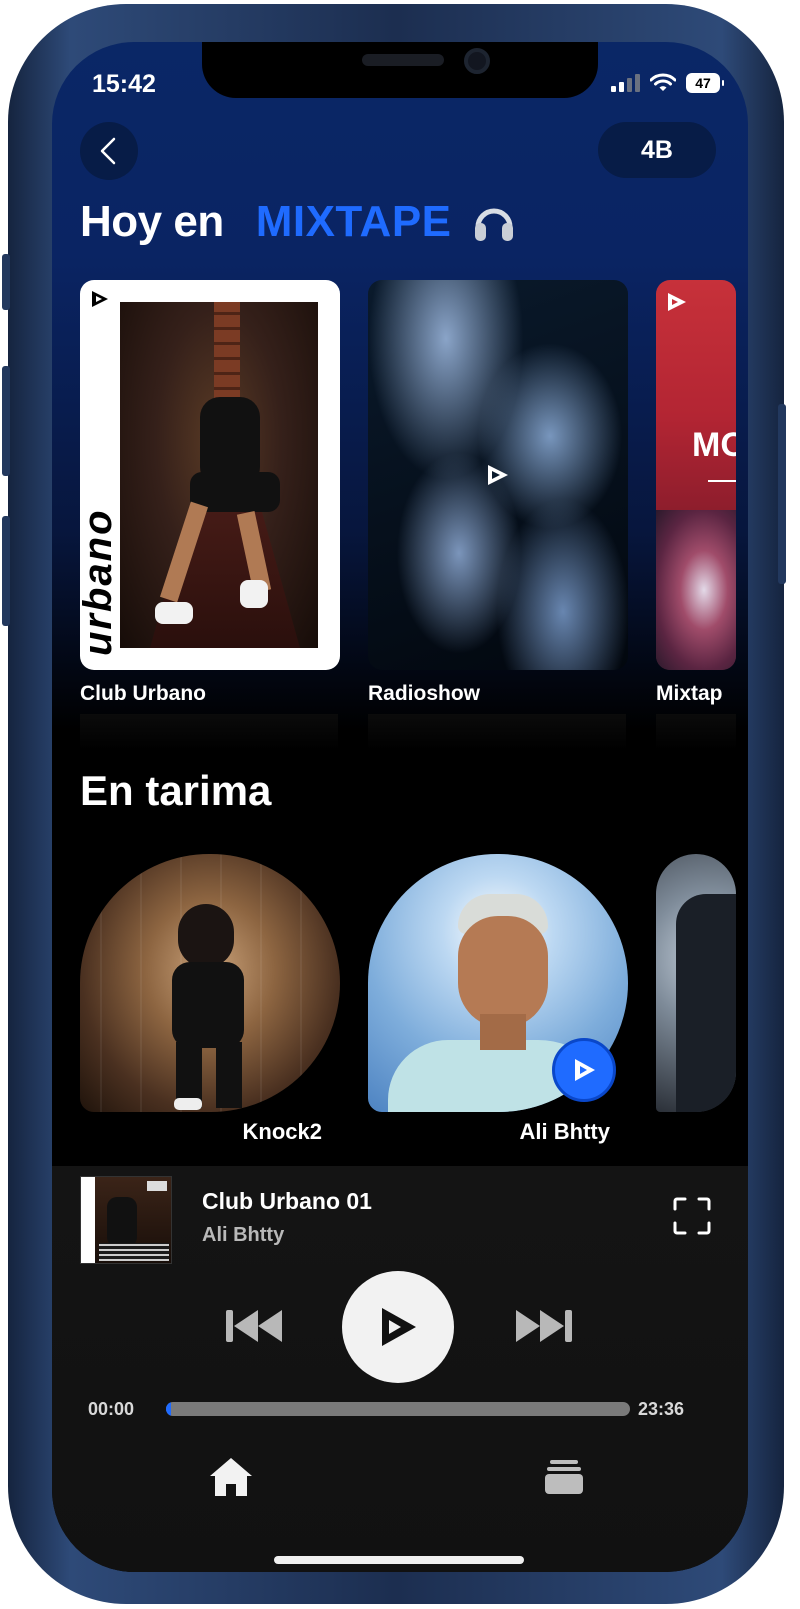 The height and width of the screenshot is (1609, 800). I want to click on user-profile-button: 4B, so click(657, 150).